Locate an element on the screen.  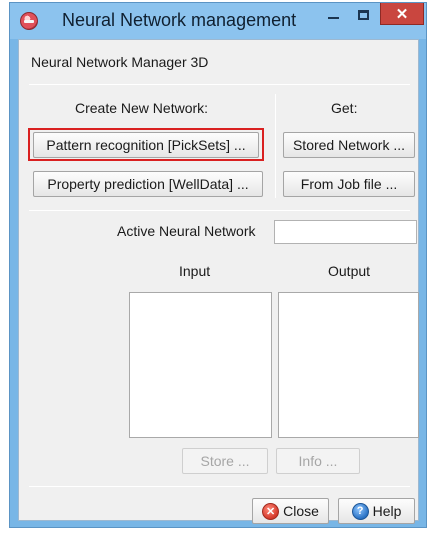
footer-divider is located at coordinates (219, 486).